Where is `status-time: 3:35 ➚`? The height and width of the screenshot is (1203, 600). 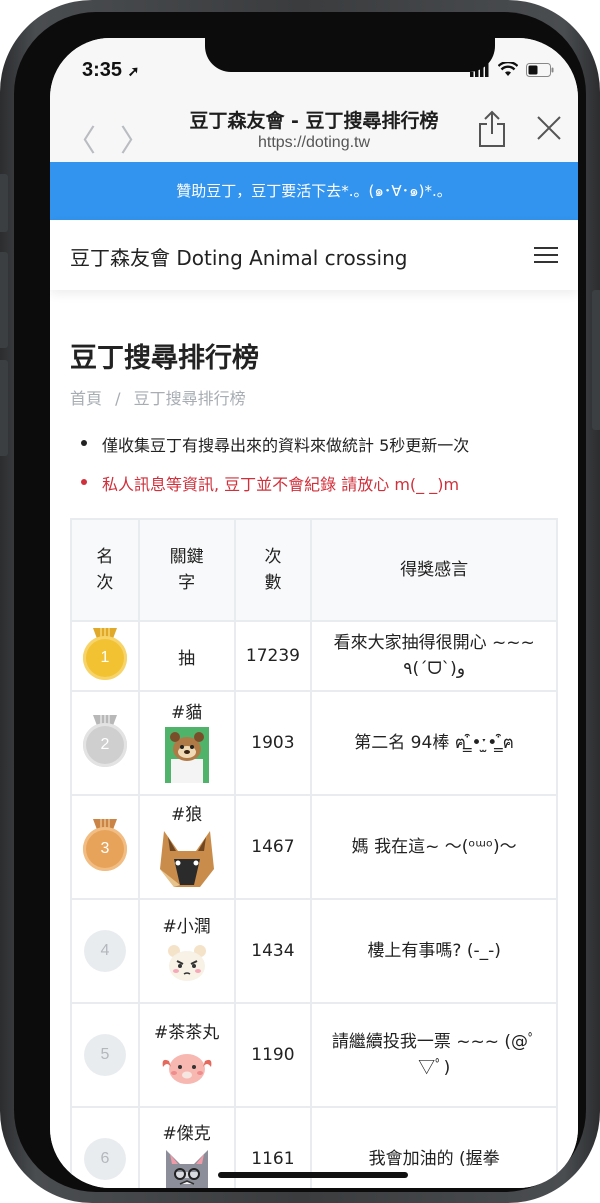 status-time: 3:35 ➚ is located at coordinates (110, 70).